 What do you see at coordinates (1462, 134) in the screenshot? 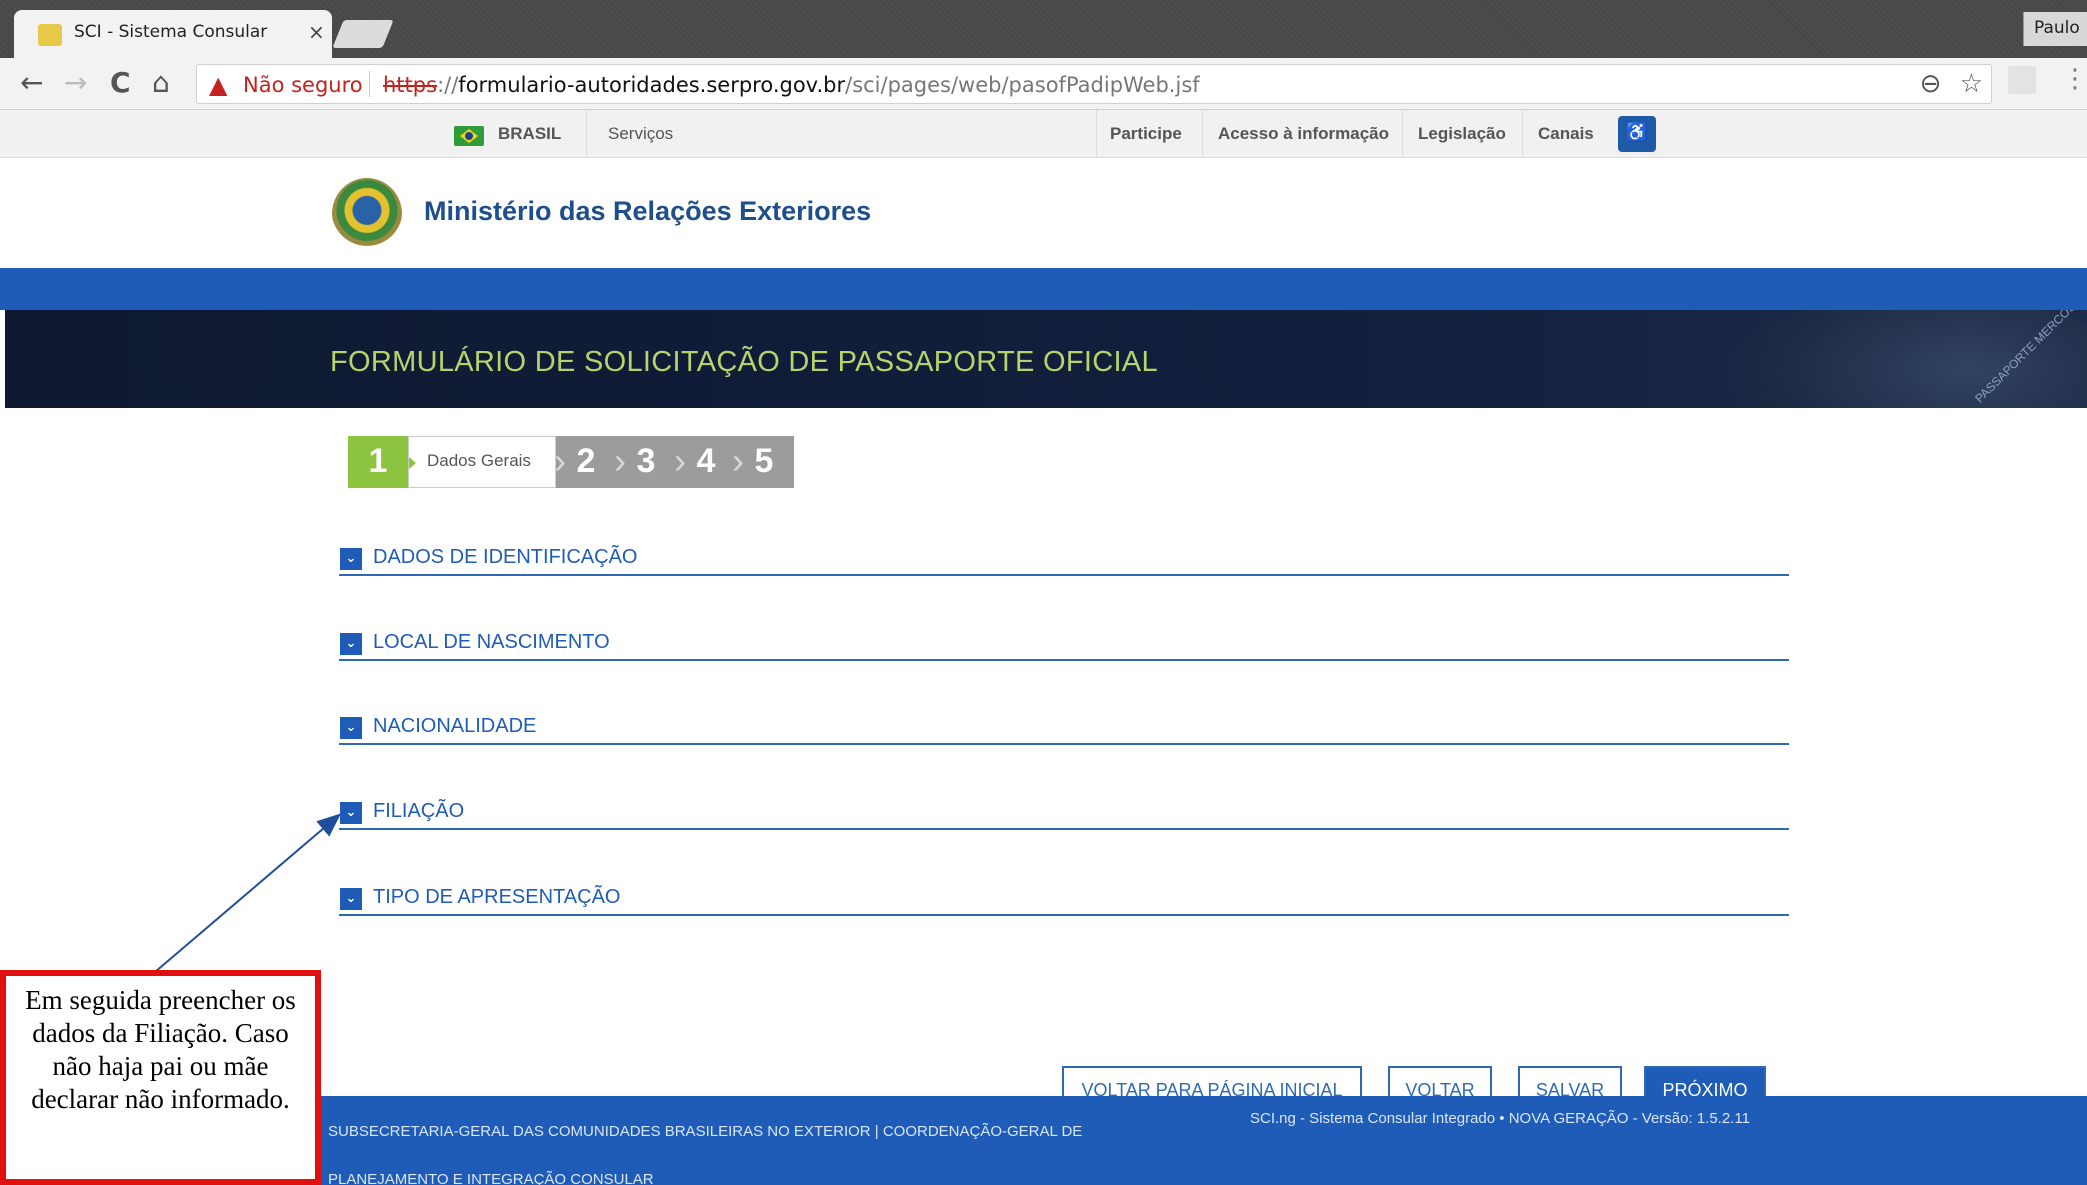
I see `gov-legislacao-link: Legislação` at bounding box center [1462, 134].